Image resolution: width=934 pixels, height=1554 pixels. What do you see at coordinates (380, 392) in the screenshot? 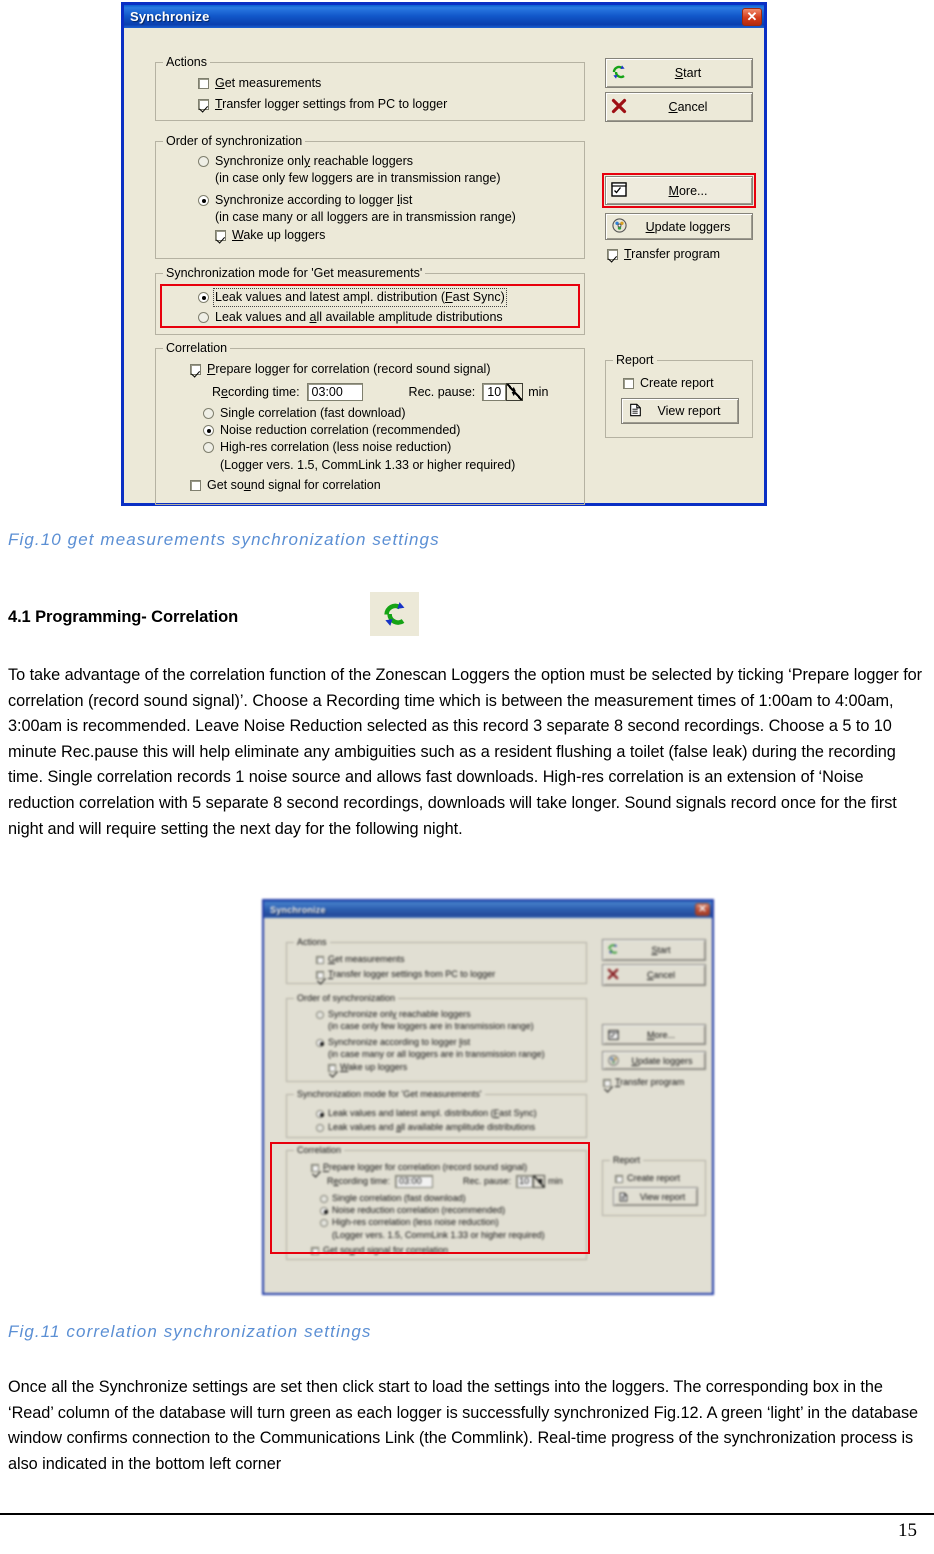
I see `recording-settings-row: Recording time: 03:00 Rec. pause: 10 min` at bounding box center [380, 392].